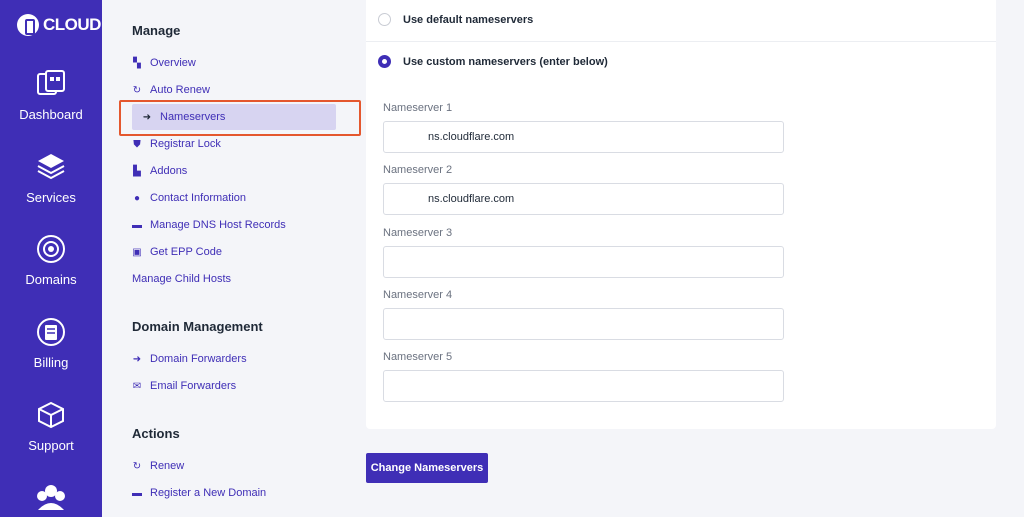 Image resolution: width=1024 pixels, height=517 pixels. I want to click on shield-icon: ⛊, so click(137, 144).